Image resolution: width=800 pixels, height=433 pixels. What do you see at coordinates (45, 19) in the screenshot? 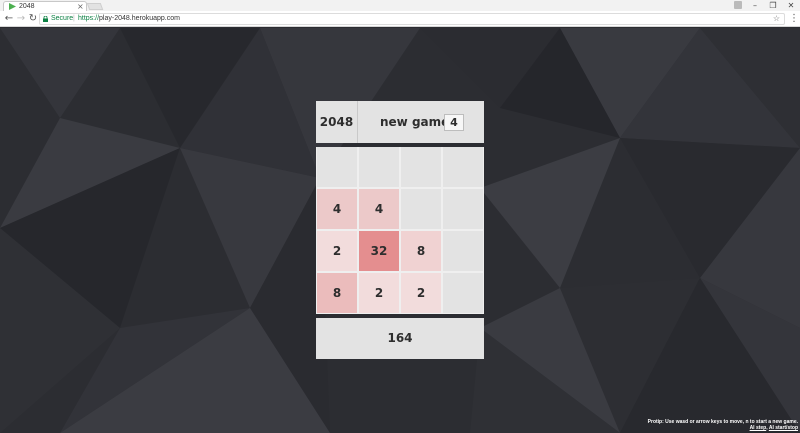
I see `lock-icon` at bounding box center [45, 19].